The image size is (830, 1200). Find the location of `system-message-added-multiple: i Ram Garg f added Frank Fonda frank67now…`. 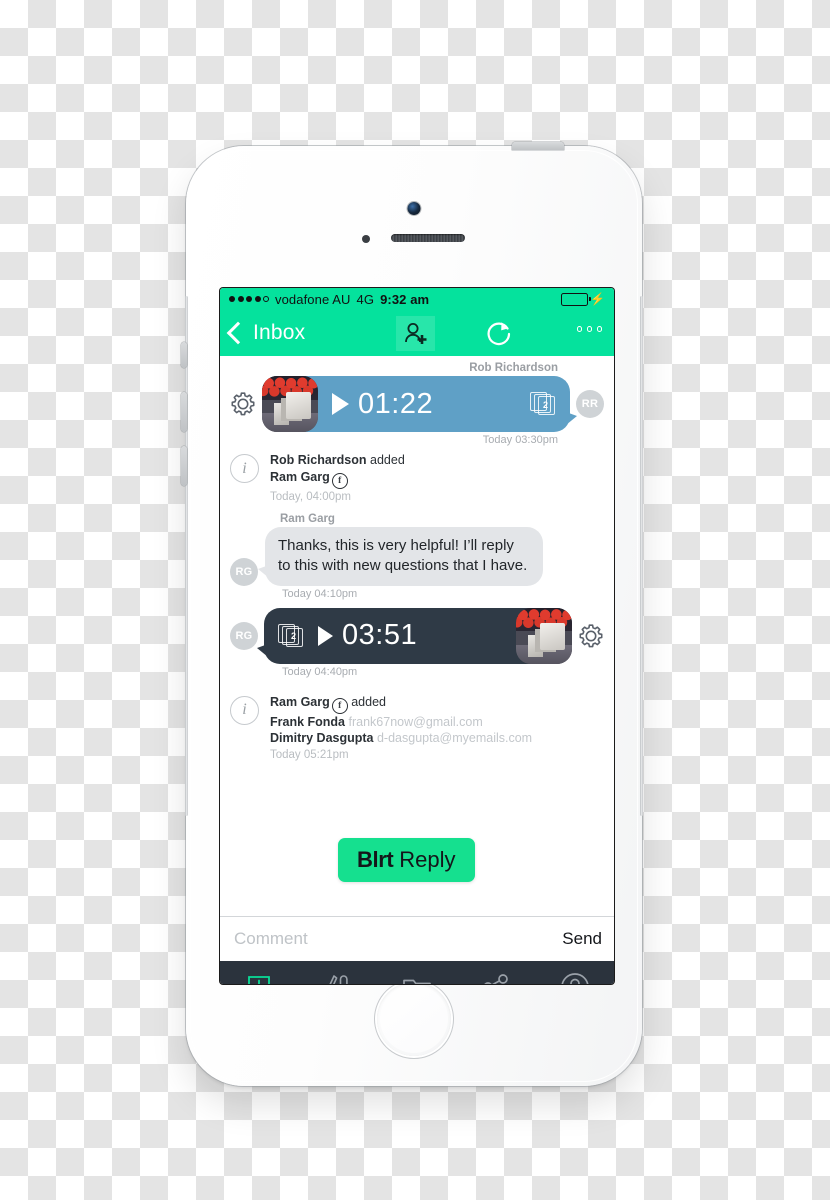

system-message-added-multiple: i Ram Garg f added Frank Fonda frank67now… is located at coordinates (417, 725).